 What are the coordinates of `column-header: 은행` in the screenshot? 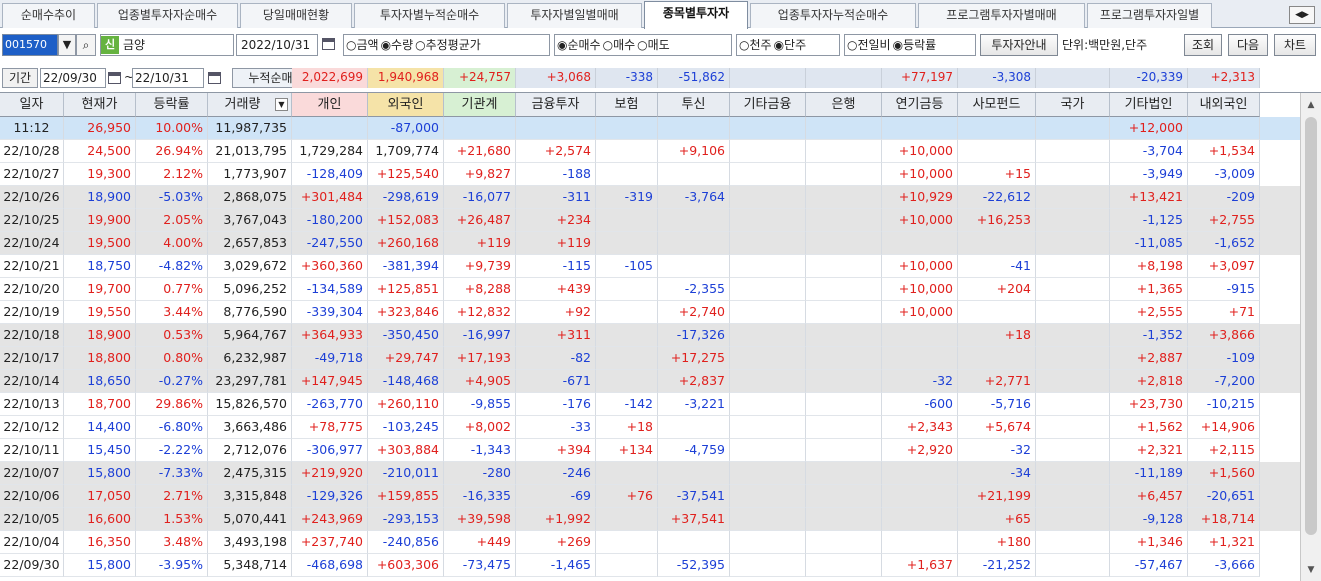 It's located at (844, 105).